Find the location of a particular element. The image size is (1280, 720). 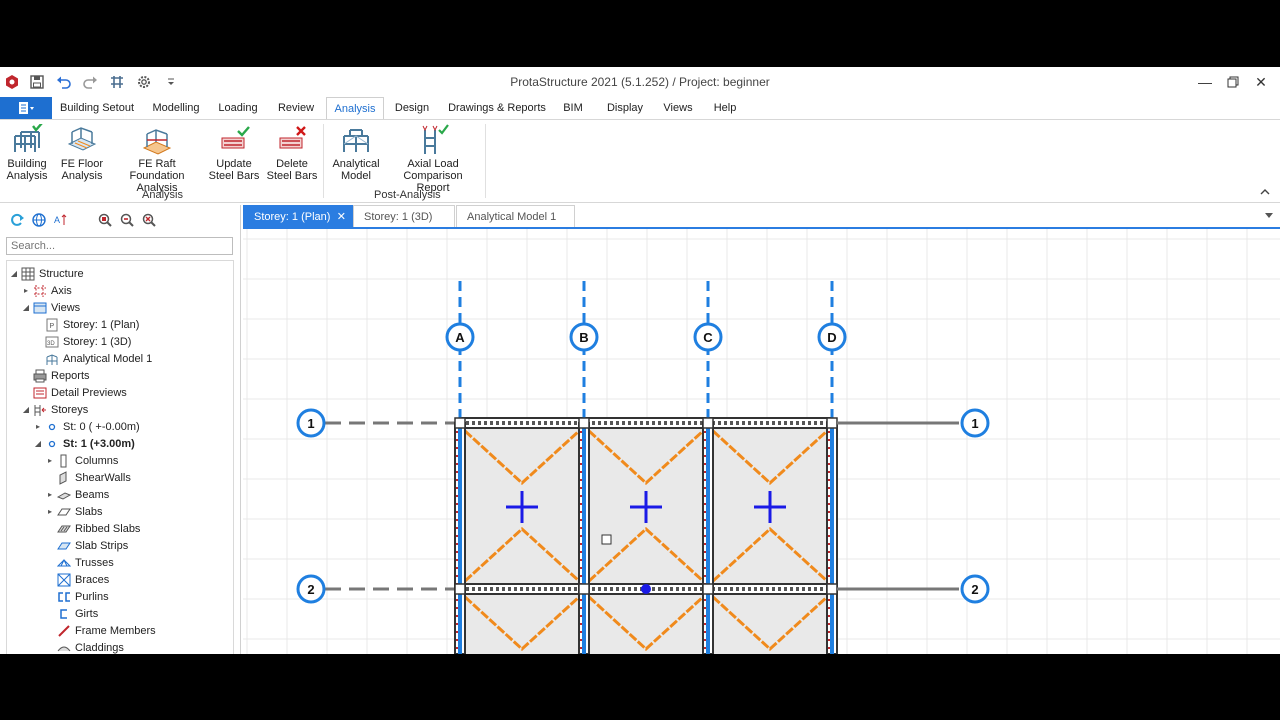

minimize-icon: — is located at coordinates (1205, 82).